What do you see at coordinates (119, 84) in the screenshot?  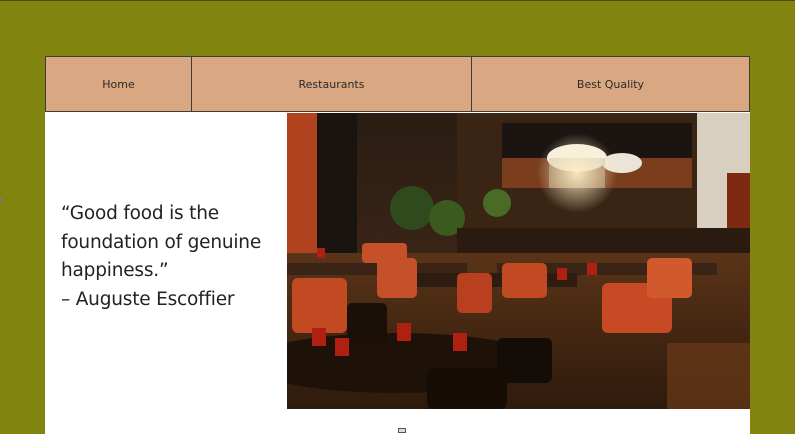 I see `nav-home-link: Home` at bounding box center [119, 84].